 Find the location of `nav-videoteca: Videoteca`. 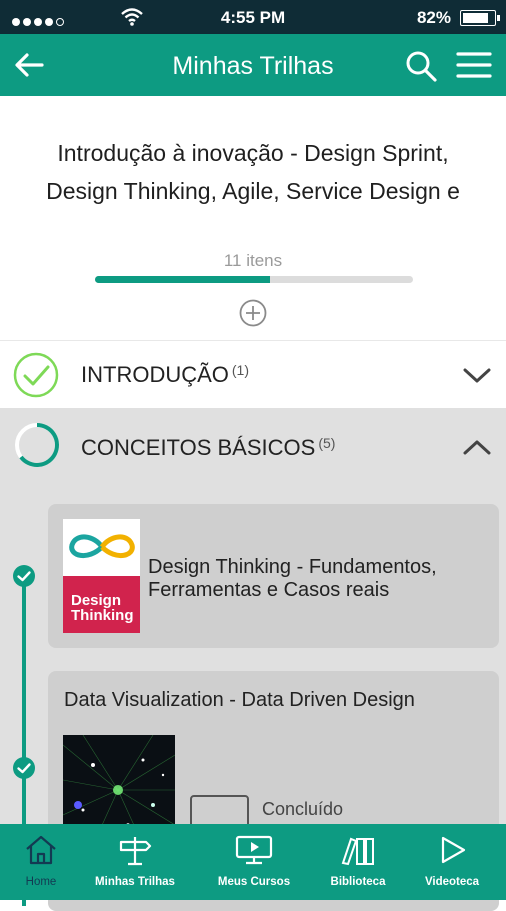

nav-videoteca: Videoteca is located at coordinates (452, 862).